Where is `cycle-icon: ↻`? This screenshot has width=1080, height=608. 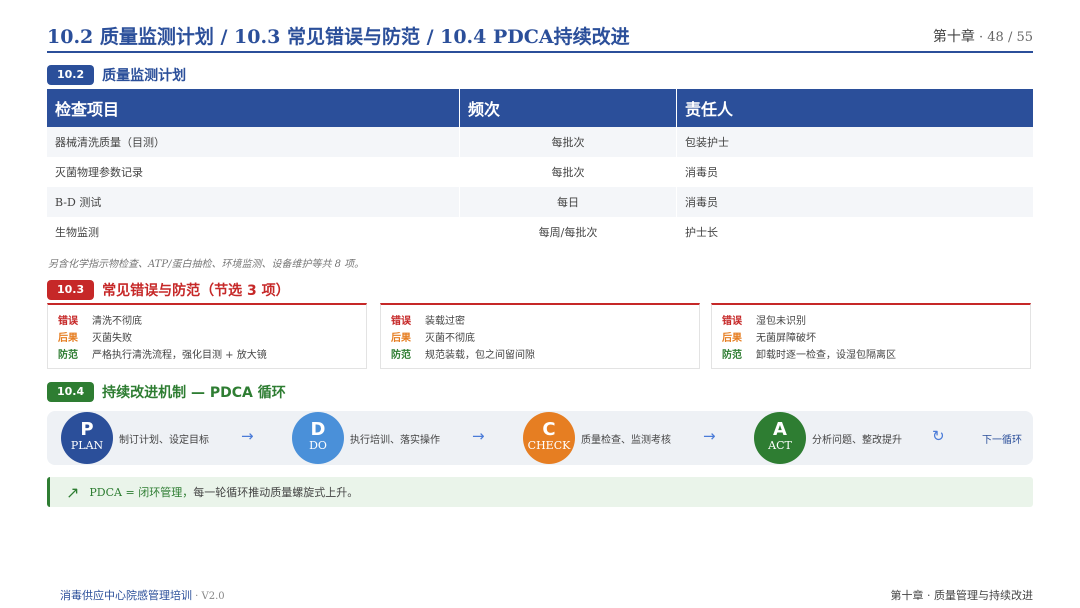
cycle-icon: ↻ is located at coordinates (938, 436).